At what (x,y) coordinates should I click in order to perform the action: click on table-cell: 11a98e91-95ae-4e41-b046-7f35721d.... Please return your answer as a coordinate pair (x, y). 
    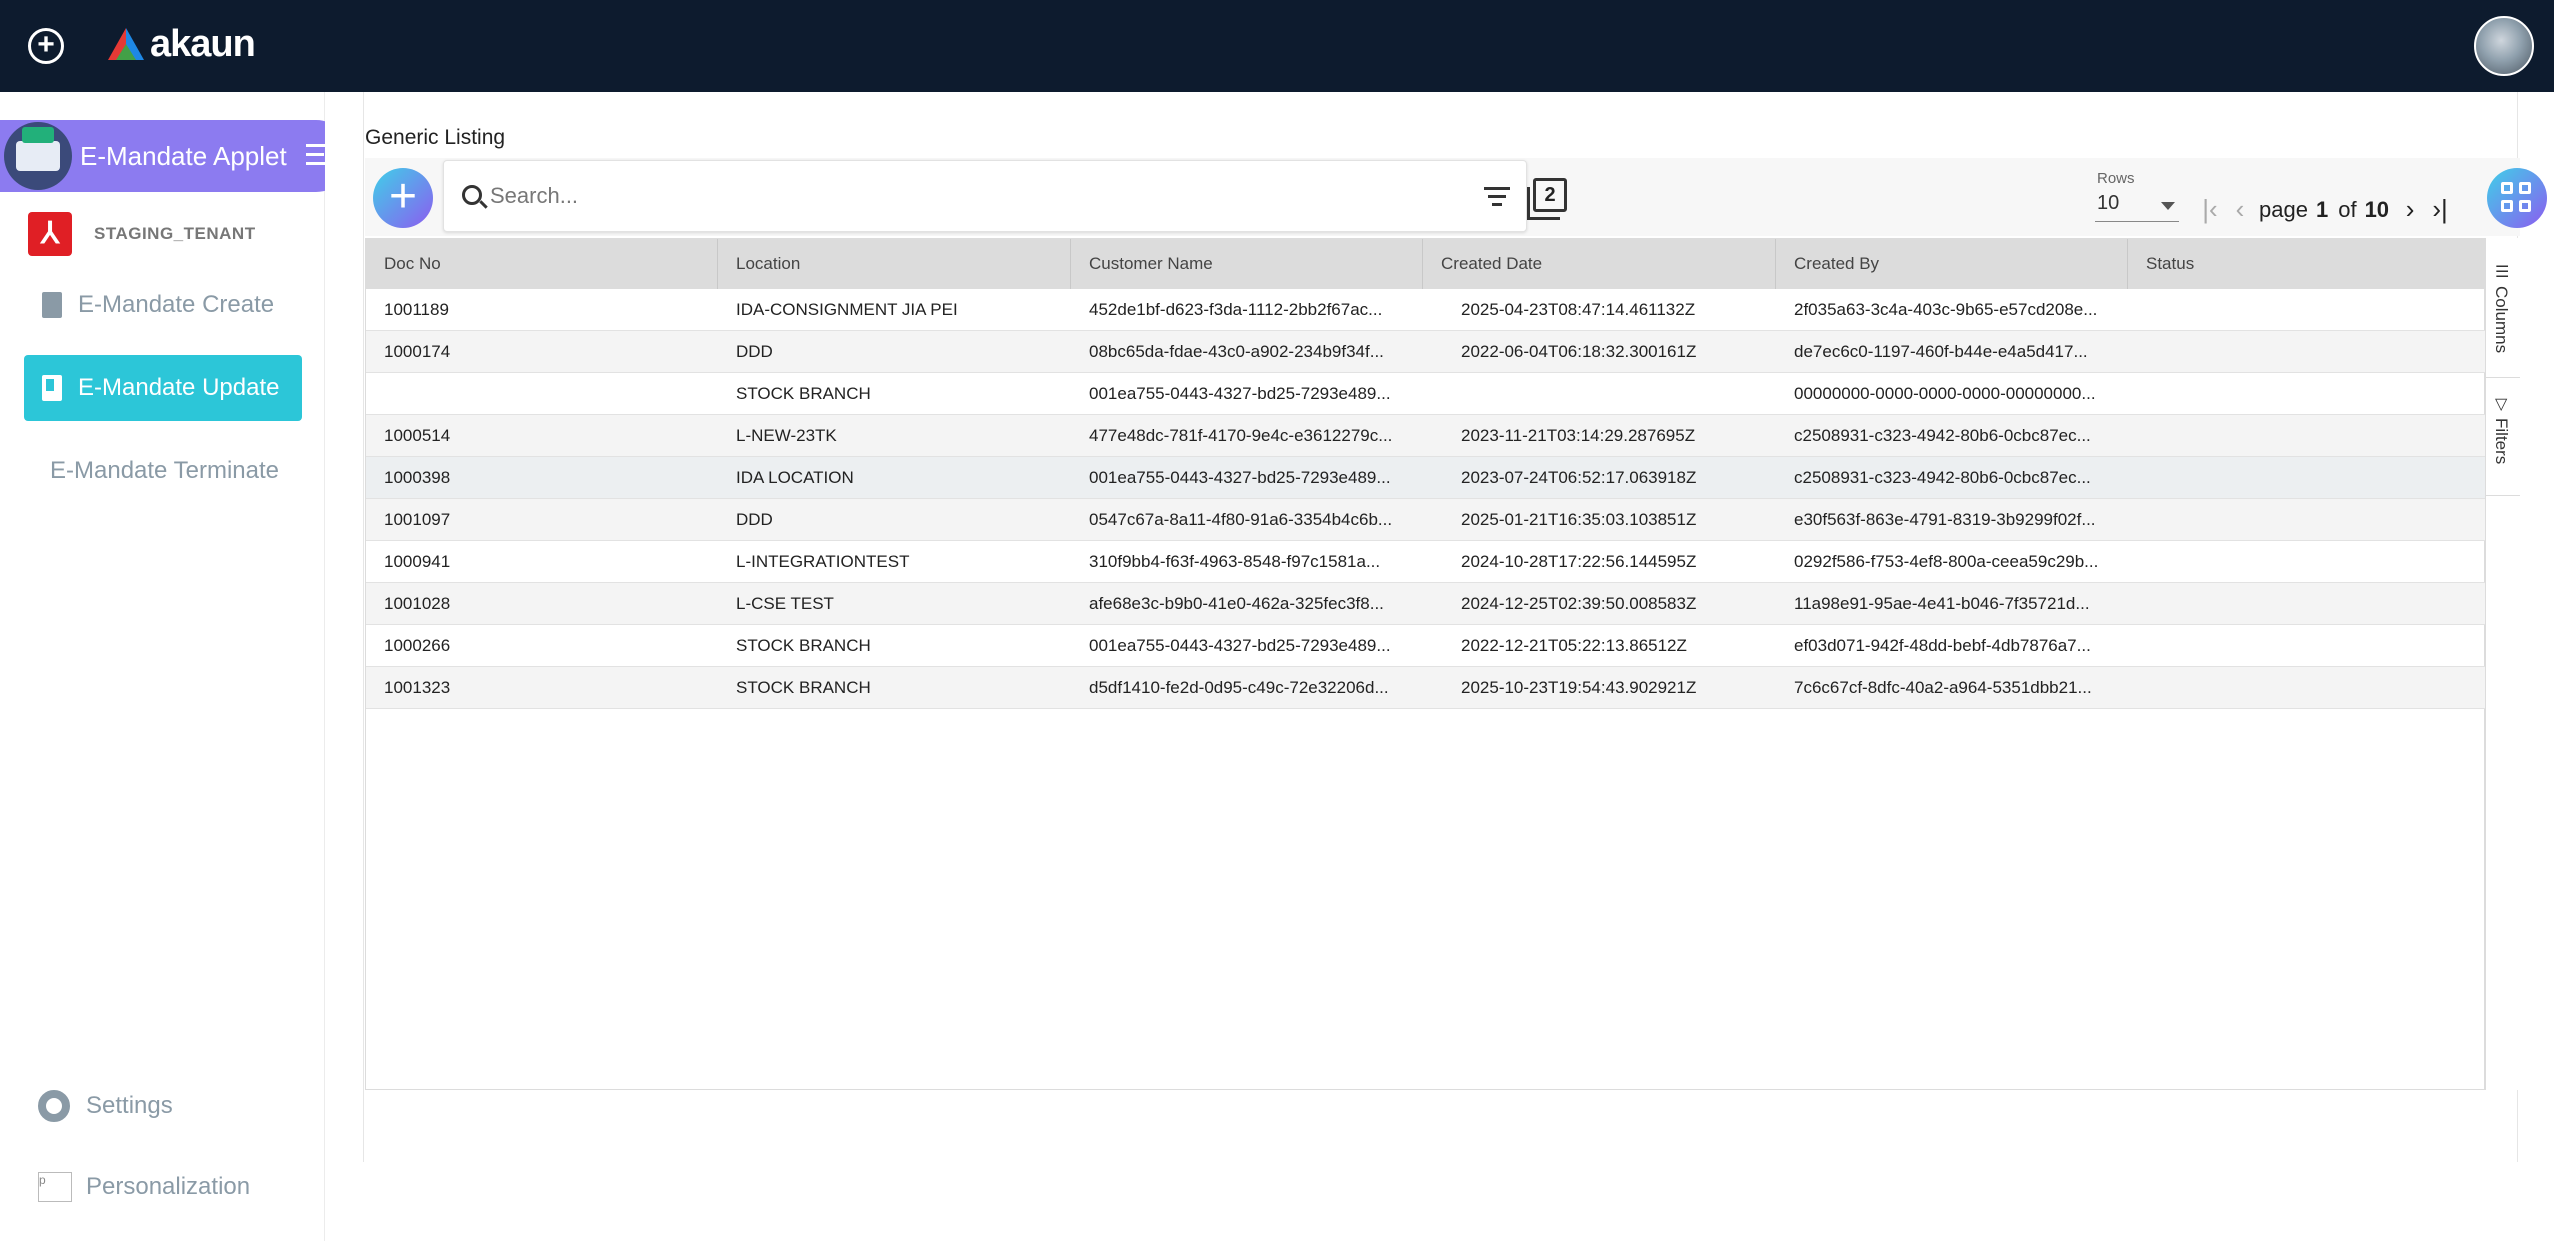
    Looking at the image, I should click on (1942, 603).